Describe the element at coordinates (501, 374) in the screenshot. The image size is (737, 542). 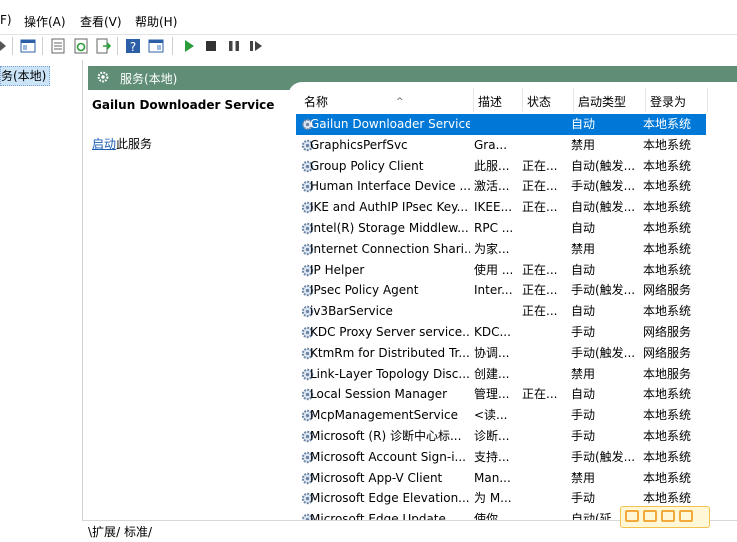
I see `service-row: Link-Layer Topology Disc... 创建... 禁用 本地服务` at that location.